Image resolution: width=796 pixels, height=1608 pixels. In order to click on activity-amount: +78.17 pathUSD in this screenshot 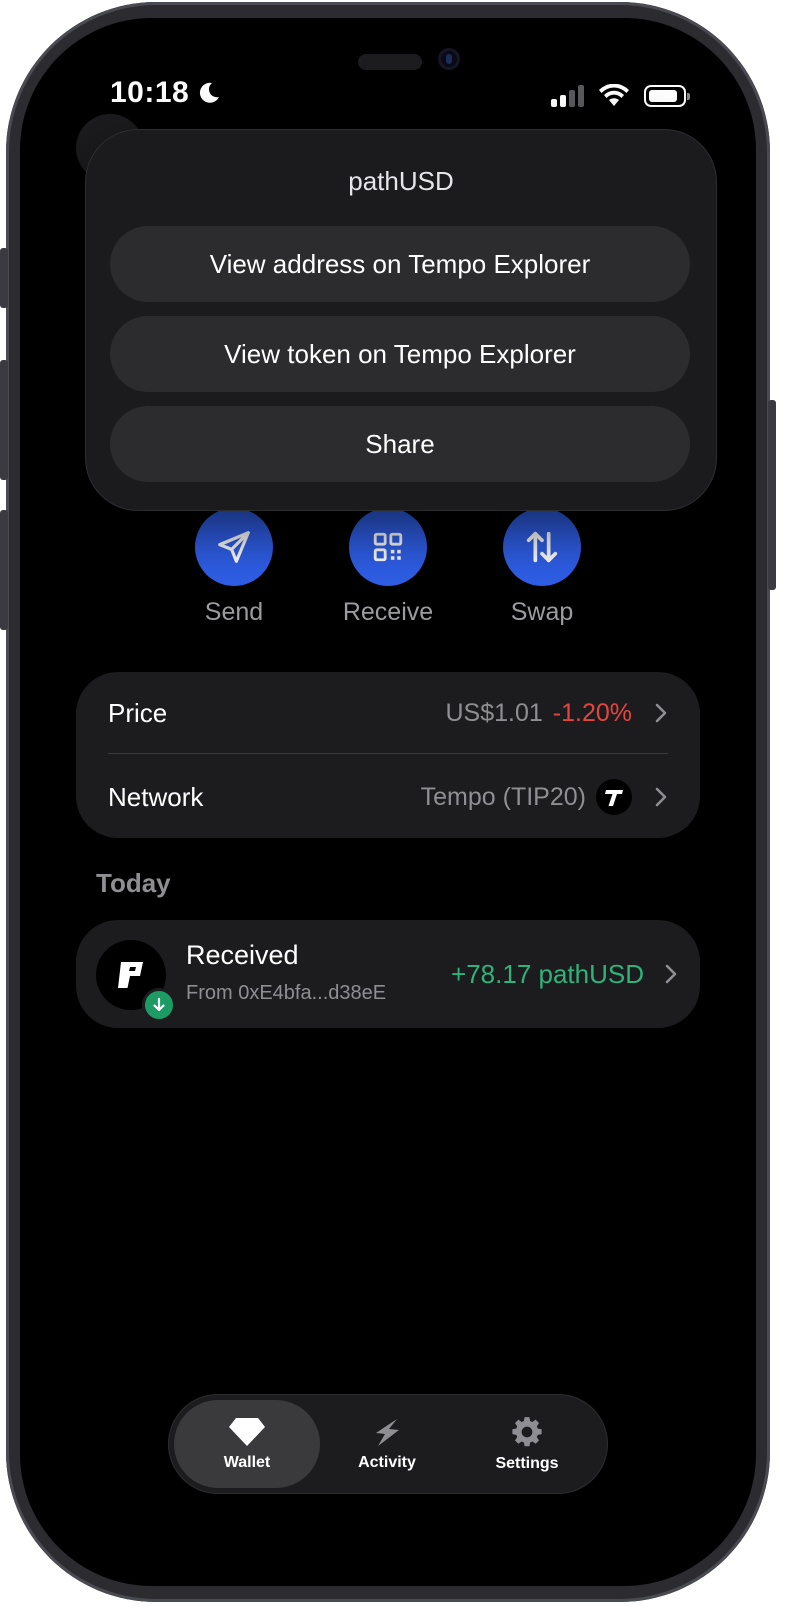, I will do `click(547, 974)`.